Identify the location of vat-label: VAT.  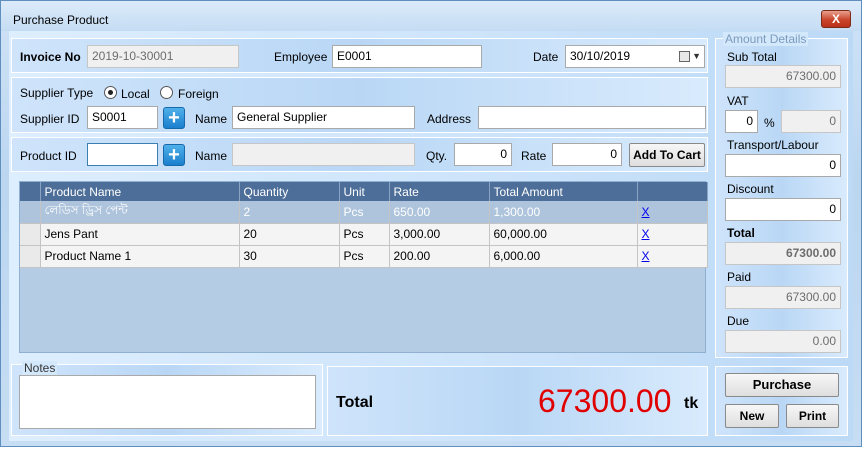
(738, 101).